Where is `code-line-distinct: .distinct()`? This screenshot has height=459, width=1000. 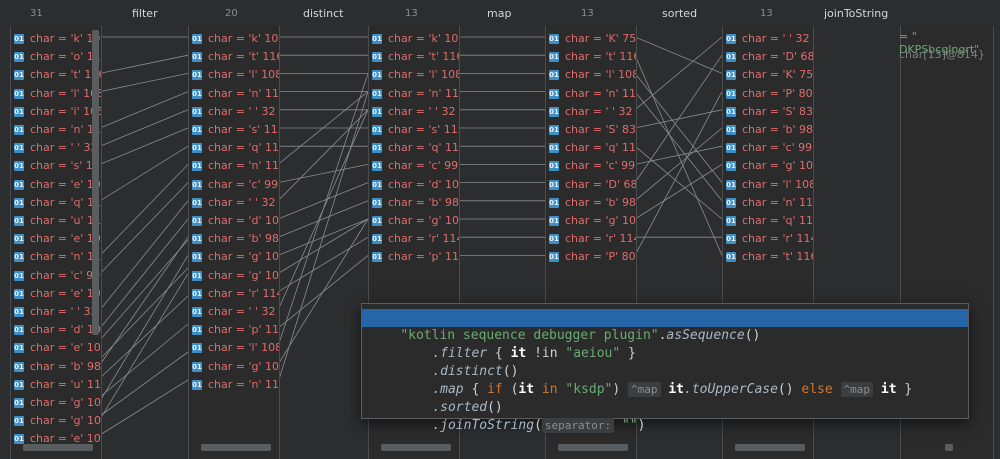 code-line-distinct: .distinct() is located at coordinates (665, 362).